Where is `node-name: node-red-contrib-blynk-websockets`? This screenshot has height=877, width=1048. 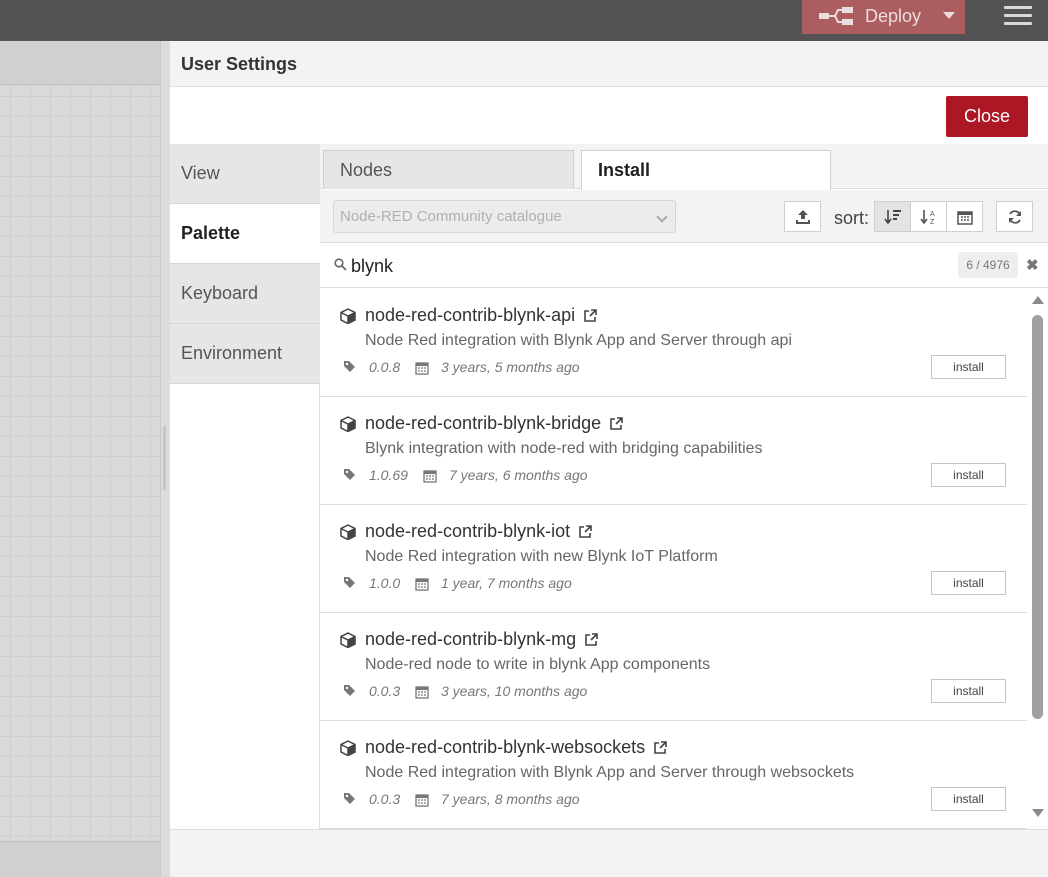 node-name: node-red-contrib-blynk-websockets is located at coordinates (516, 747).